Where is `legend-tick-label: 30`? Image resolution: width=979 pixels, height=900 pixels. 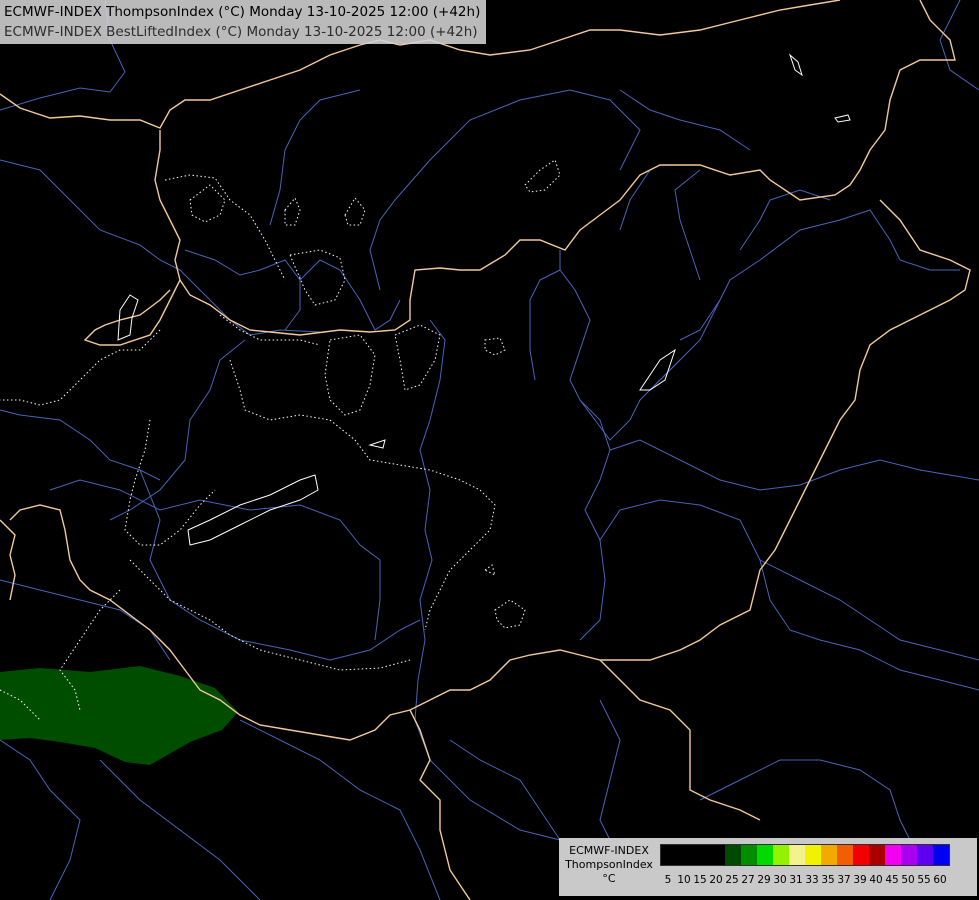
legend-tick-label: 30 is located at coordinates (780, 880).